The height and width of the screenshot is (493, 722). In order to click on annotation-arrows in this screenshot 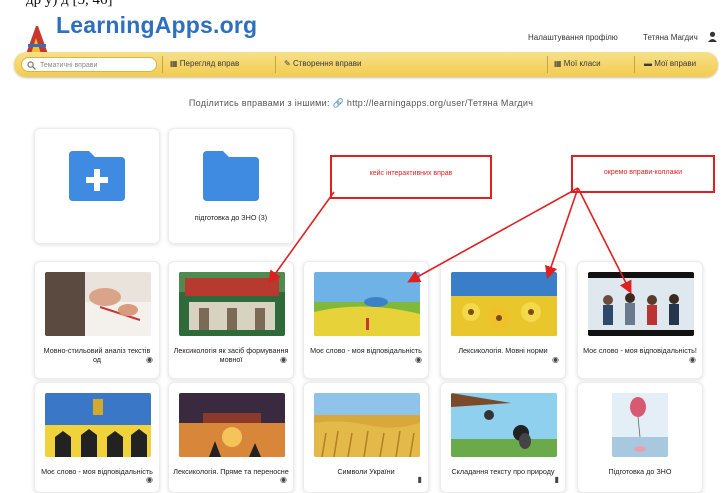, I will do `click(450, 240)`.